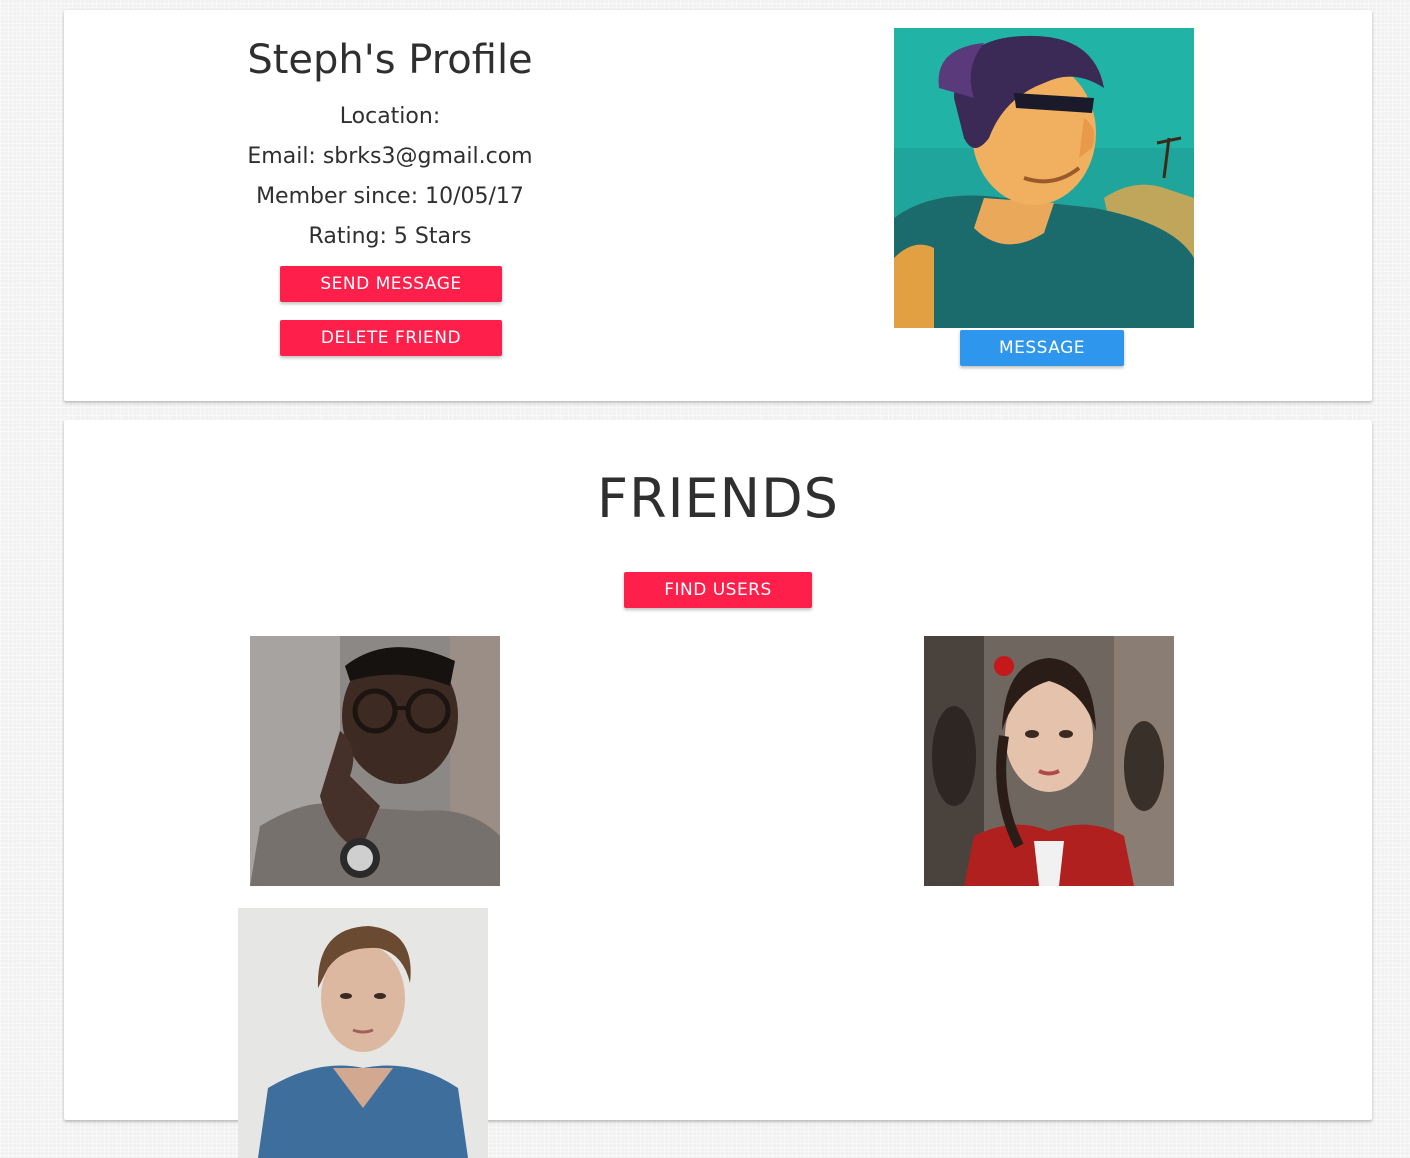  I want to click on profile-rating: Rating: 5 Stars, so click(390, 236).